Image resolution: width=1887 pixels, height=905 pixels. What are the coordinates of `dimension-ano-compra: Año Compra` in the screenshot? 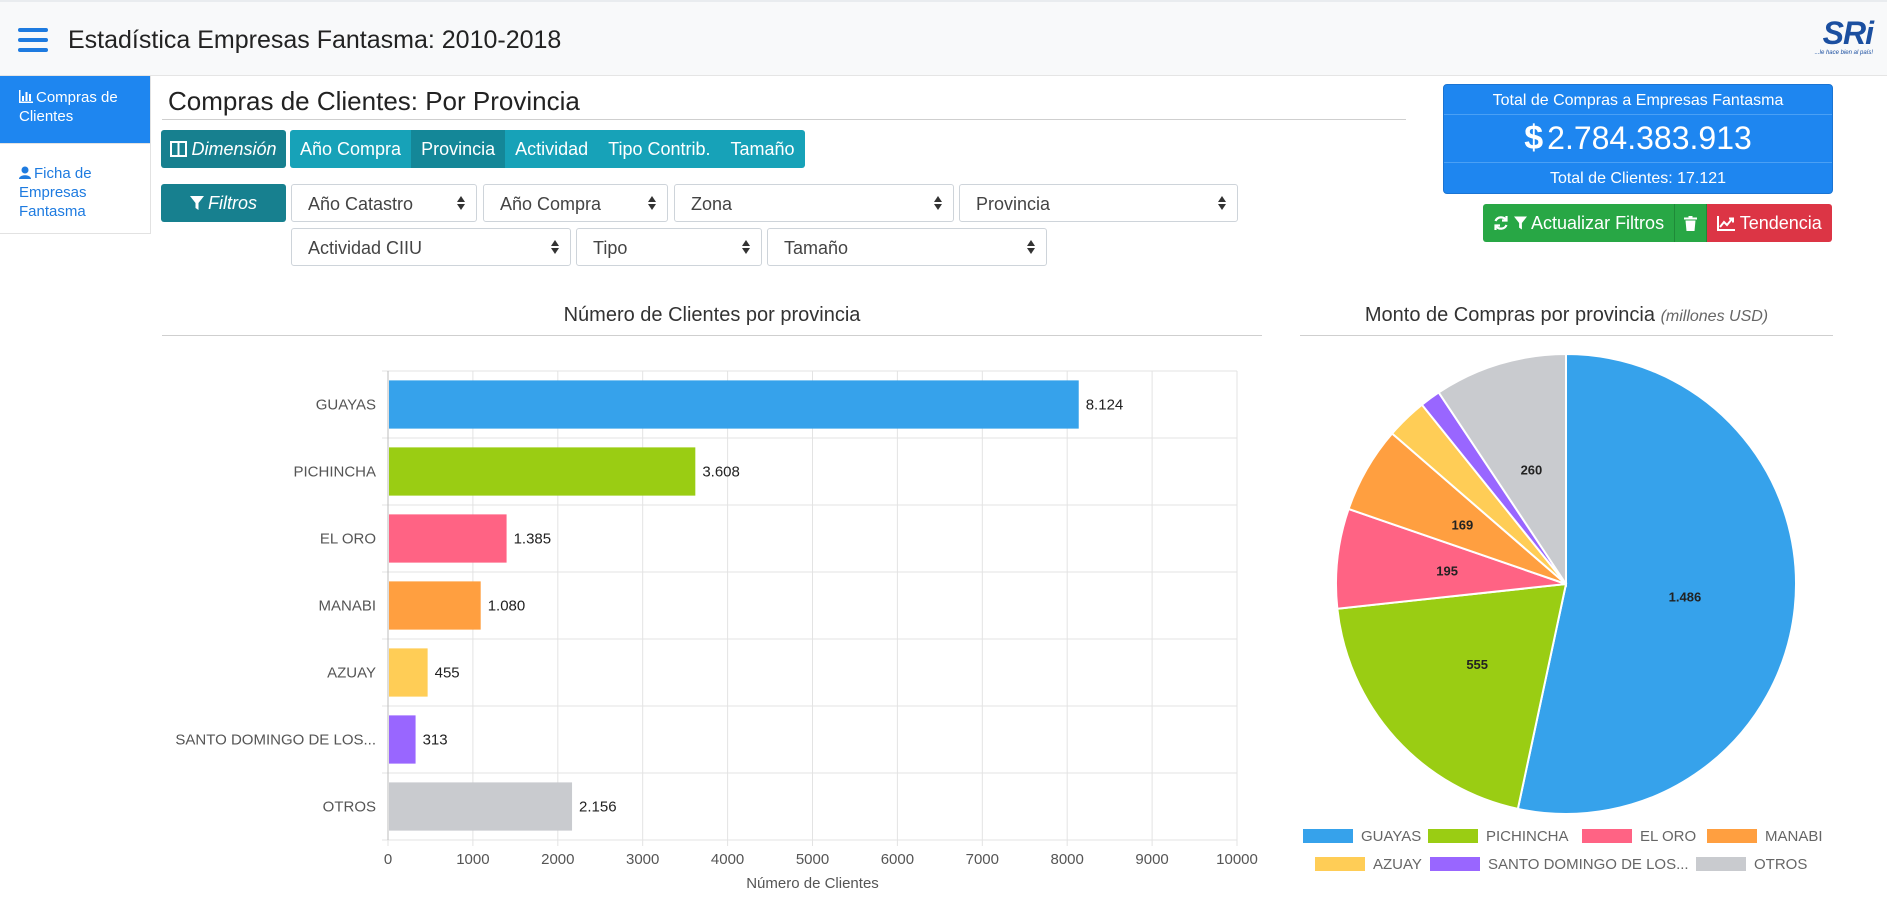 It's located at (350, 149).